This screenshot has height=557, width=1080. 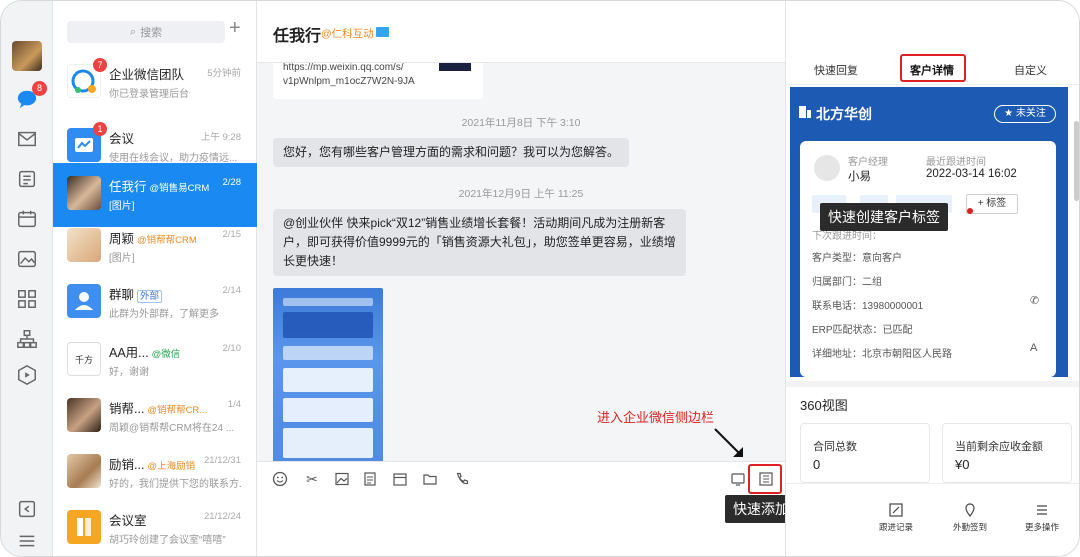 What do you see at coordinates (1033, 348) in the screenshot?
I see `map-icon: A` at bounding box center [1033, 348].